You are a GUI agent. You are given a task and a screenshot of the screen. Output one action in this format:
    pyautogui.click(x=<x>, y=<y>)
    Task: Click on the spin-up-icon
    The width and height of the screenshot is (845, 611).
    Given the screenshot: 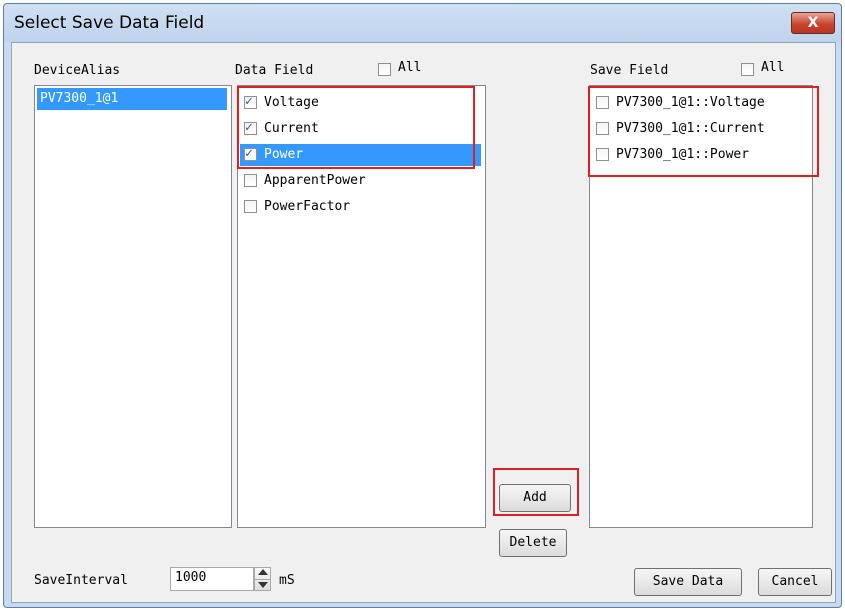 What is the action you would take?
    pyautogui.click(x=263, y=572)
    